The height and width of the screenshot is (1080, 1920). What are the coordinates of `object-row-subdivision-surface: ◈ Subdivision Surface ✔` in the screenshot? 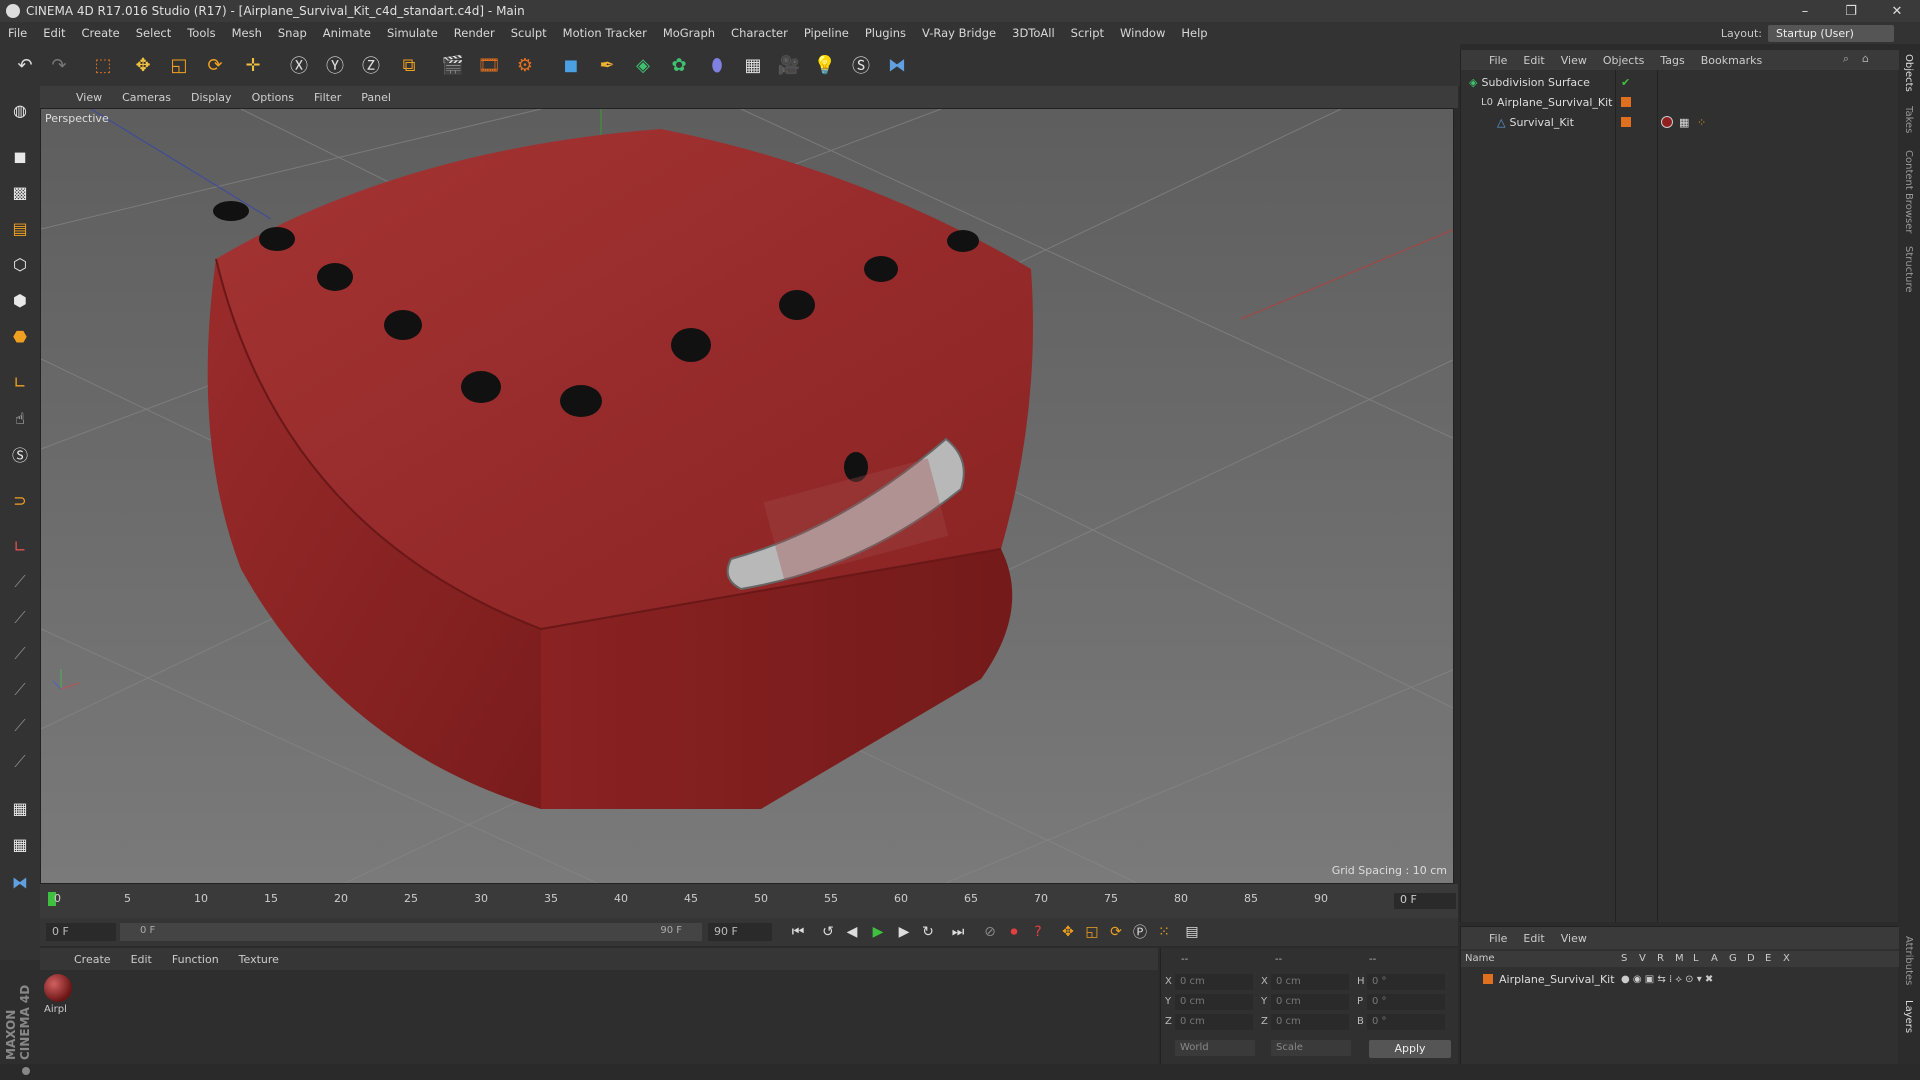 It's located at (1680, 82).